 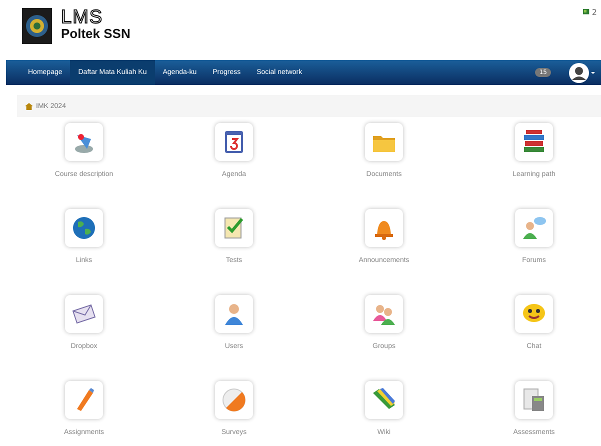 I want to click on logo-title: LMS, so click(x=82, y=17).